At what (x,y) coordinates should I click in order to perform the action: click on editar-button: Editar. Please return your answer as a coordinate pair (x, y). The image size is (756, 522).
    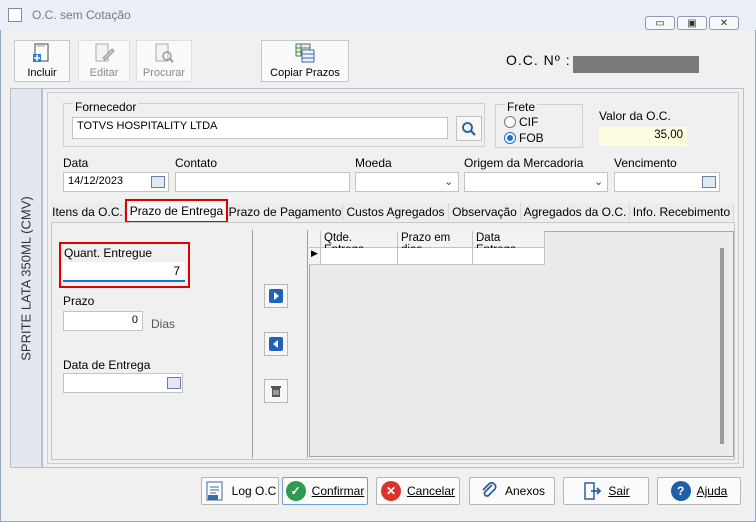
    Looking at the image, I should click on (104, 61).